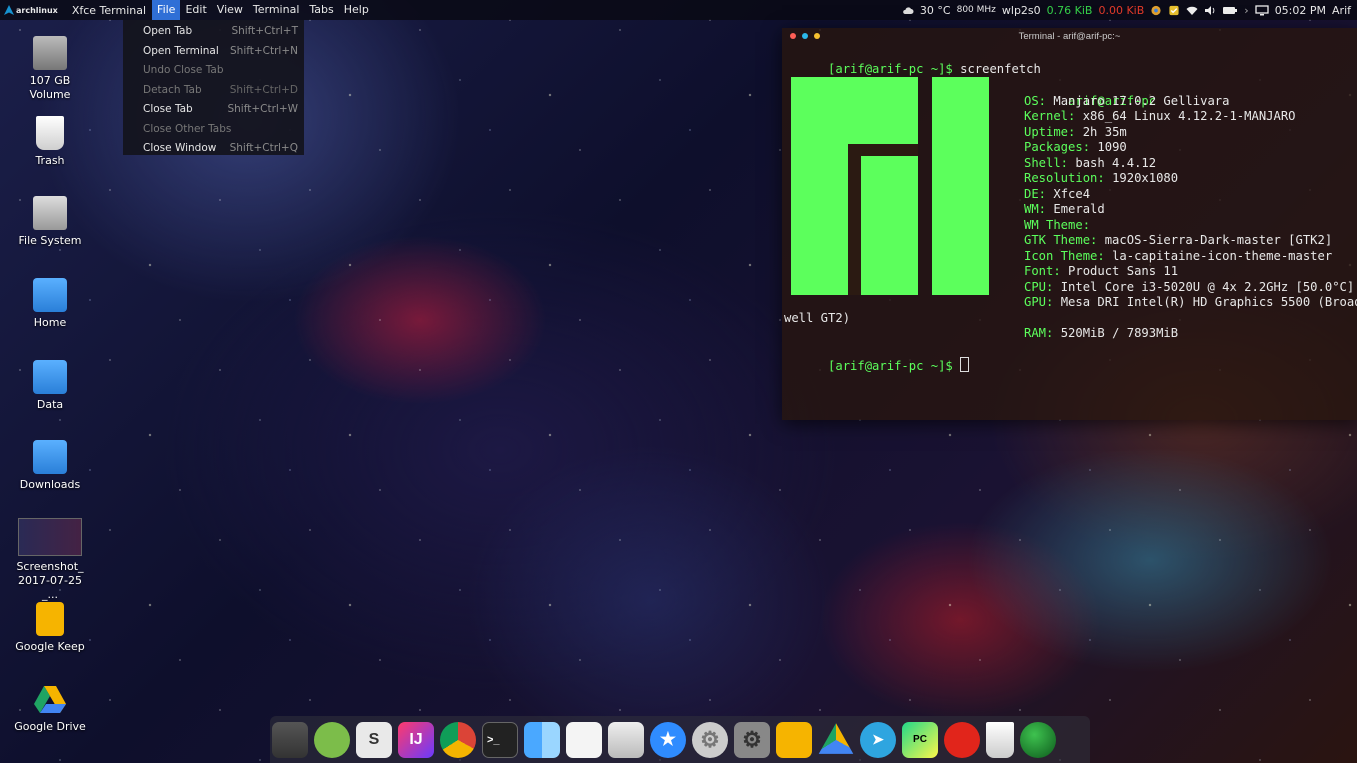 This screenshot has height=763, width=1357. What do you see at coordinates (416, 739) in the screenshot?
I see `intellij-idea-icon: IJ` at bounding box center [416, 739].